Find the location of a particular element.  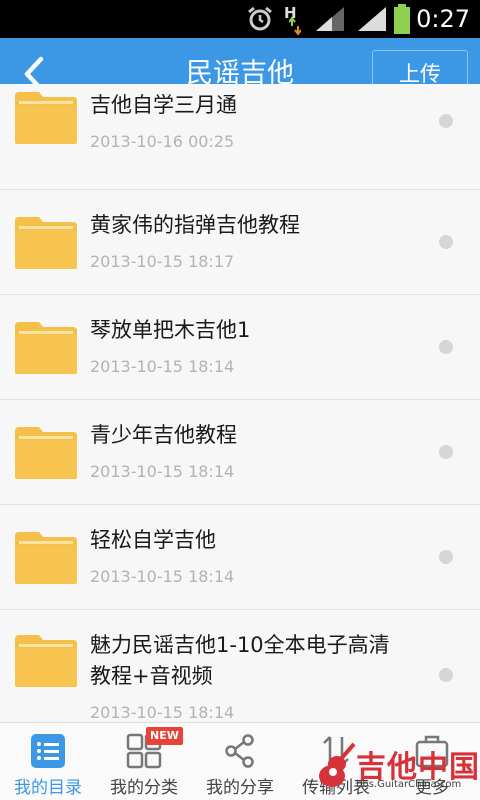

list-item: 黄家伟的指弹吉他教程 2013-10-15 18:17 is located at coordinates (240, 242).